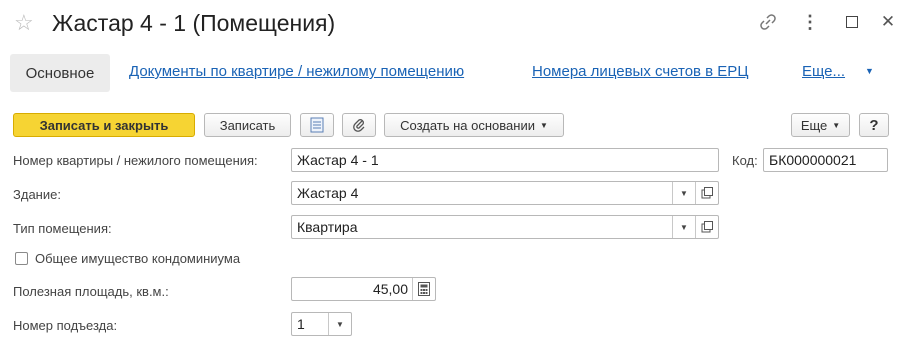 This screenshot has width=909, height=339. Describe the element at coordinates (359, 125) in the screenshot. I see `attachment-icon` at that location.